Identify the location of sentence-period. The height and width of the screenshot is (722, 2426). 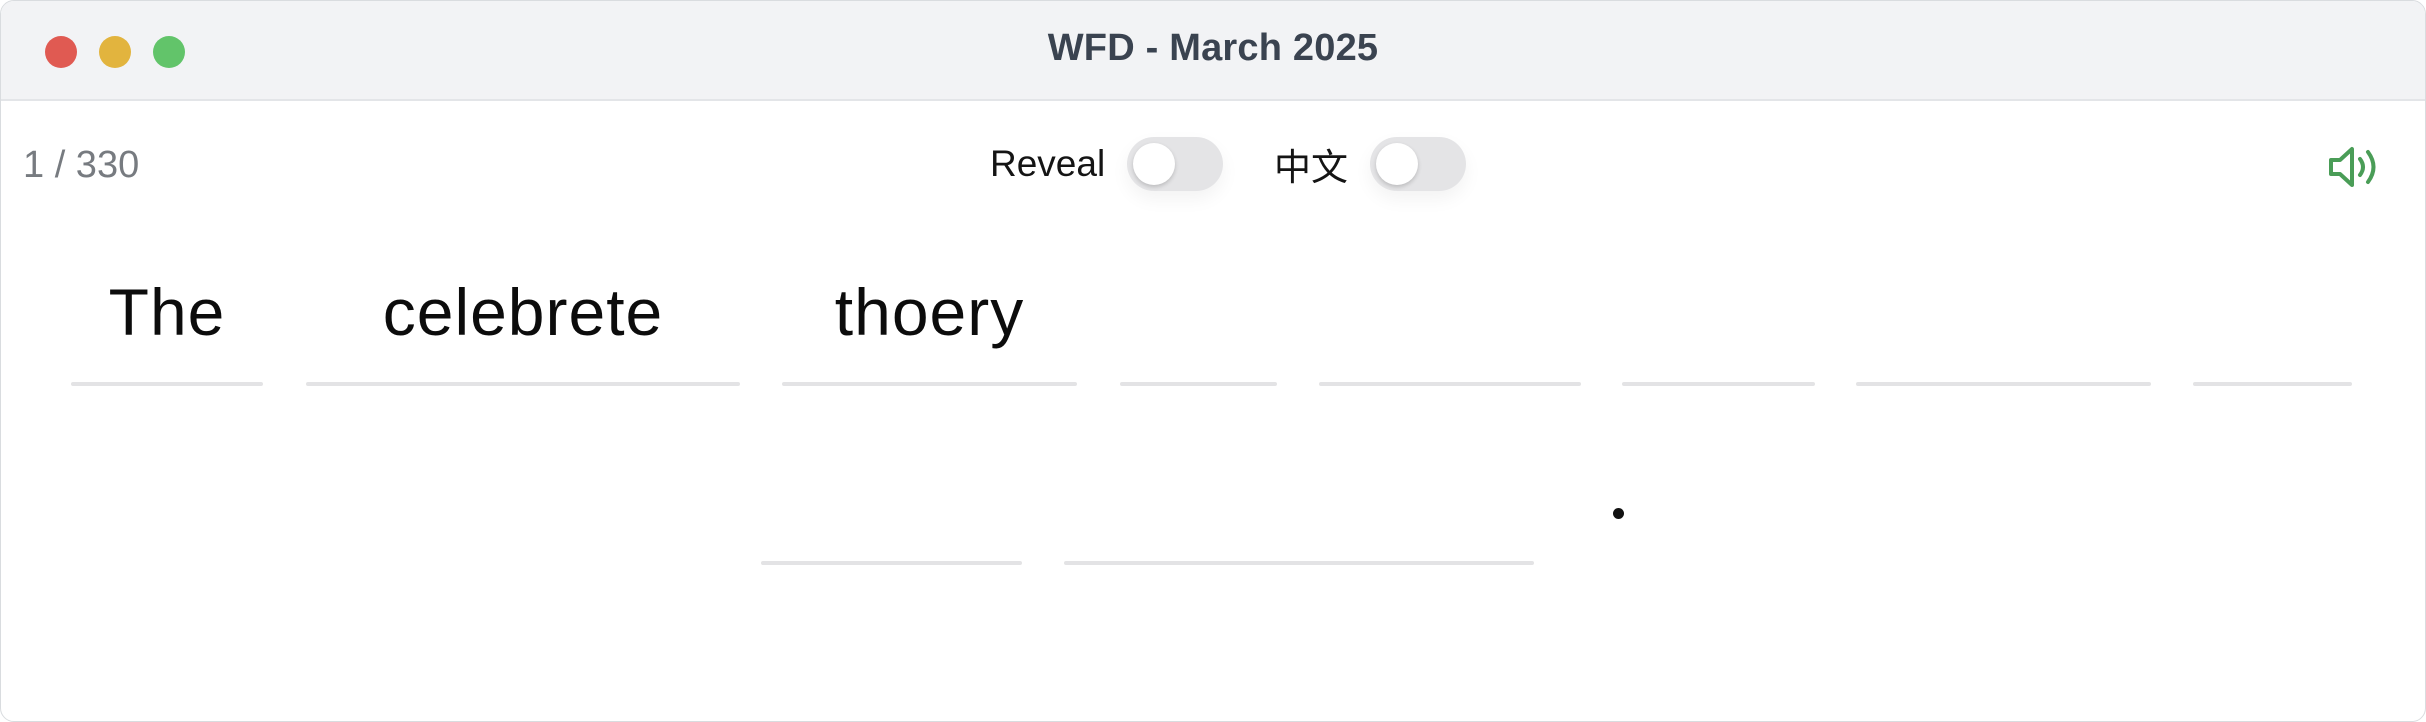
(1618, 513).